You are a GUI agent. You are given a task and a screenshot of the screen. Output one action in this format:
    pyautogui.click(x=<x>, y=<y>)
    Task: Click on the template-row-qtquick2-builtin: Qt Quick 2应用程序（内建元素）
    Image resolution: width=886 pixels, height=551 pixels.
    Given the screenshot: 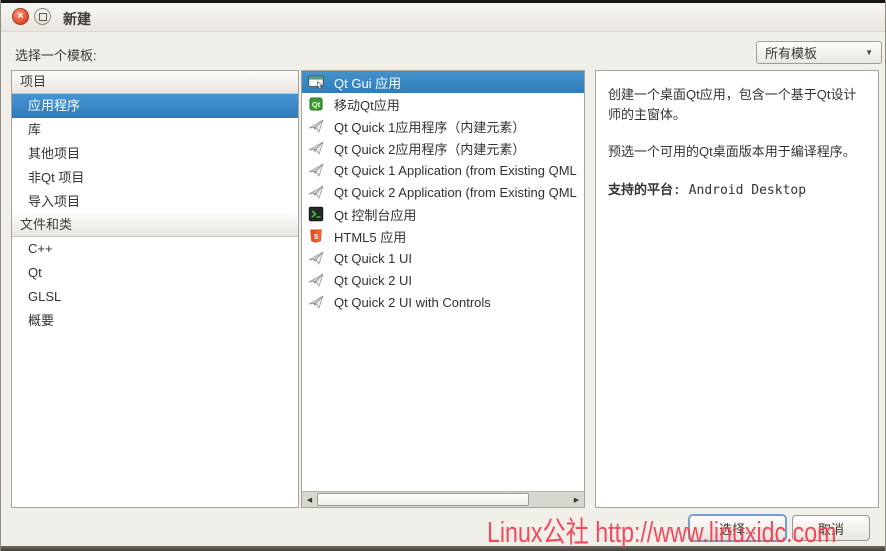 What is the action you would take?
    pyautogui.click(x=443, y=148)
    